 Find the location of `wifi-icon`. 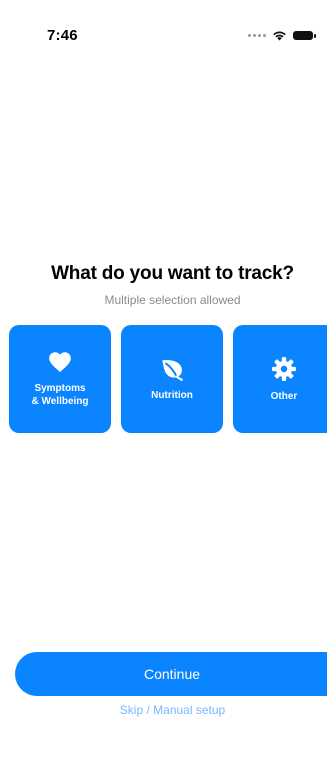

wifi-icon is located at coordinates (279, 35).